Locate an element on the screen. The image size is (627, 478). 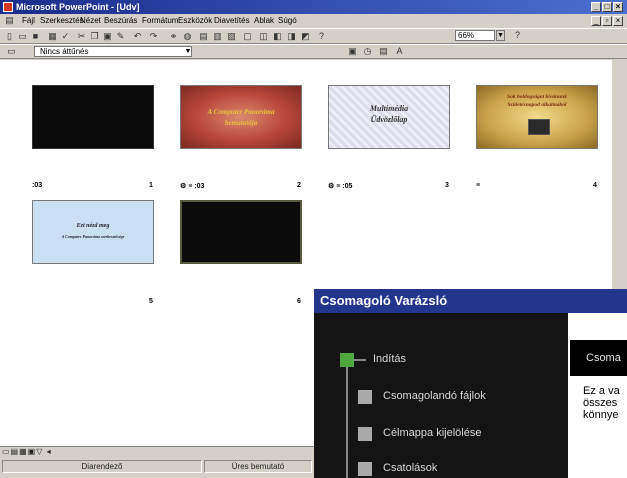
web-toolbar-icon: ◍ is located at coordinates (187, 36).